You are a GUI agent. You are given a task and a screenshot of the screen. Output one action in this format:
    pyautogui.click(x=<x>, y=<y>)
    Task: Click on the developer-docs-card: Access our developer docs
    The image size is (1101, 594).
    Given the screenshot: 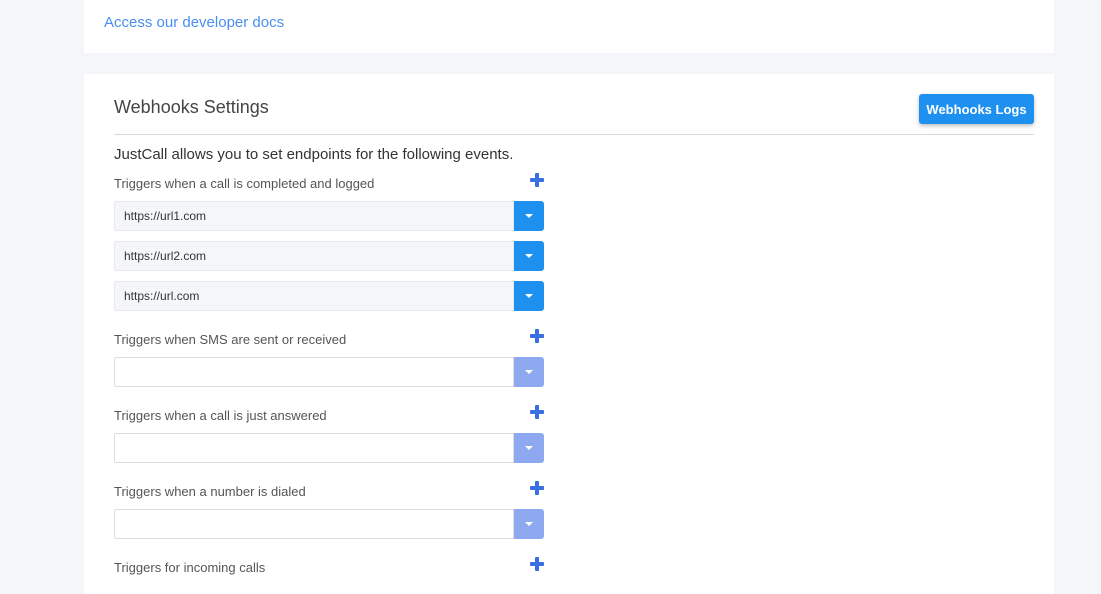 What is the action you would take?
    pyautogui.click(x=569, y=26)
    